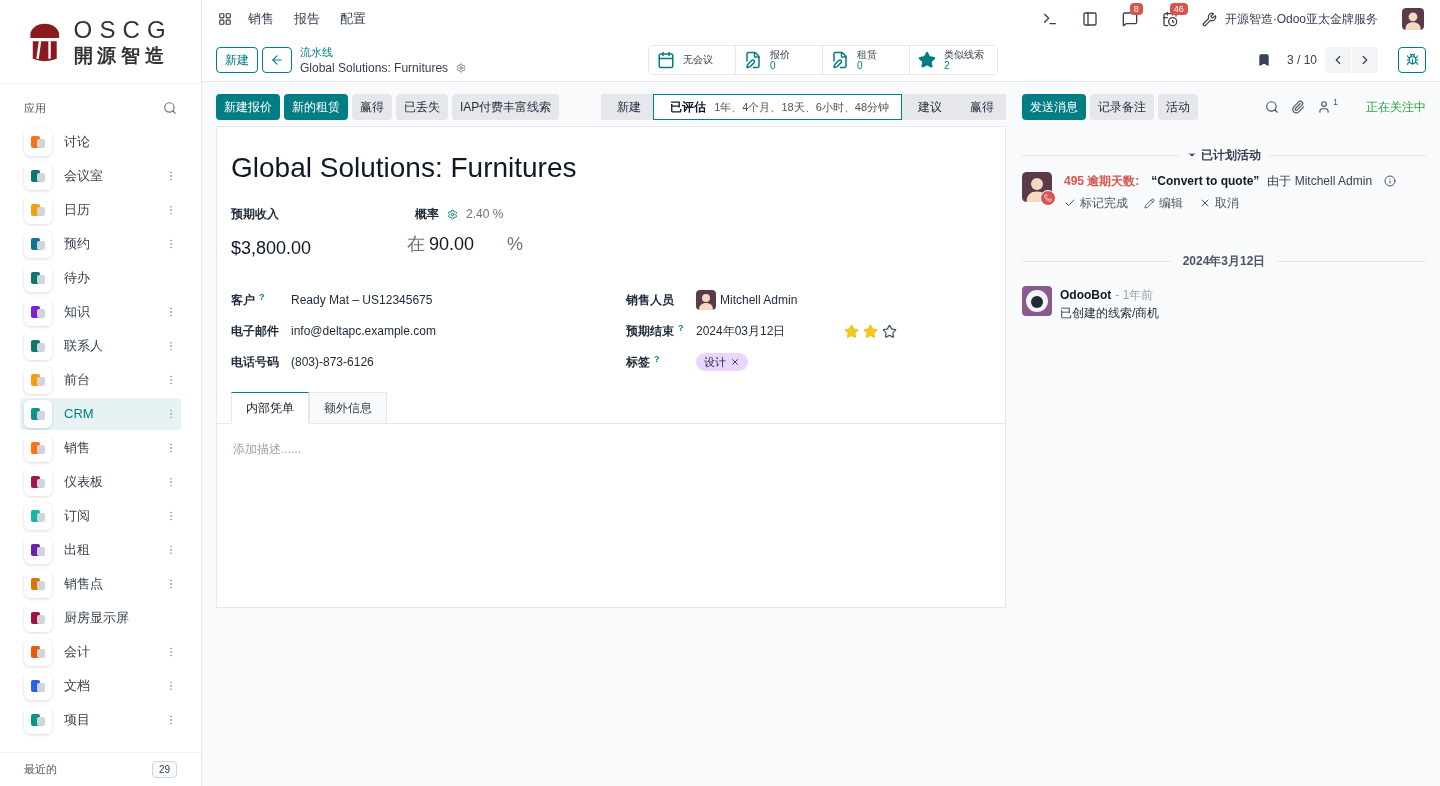 This screenshot has width=1440, height=786. Describe the element at coordinates (363, 331) in the screenshot. I see `field-value: info@deltapc.example.com` at that location.